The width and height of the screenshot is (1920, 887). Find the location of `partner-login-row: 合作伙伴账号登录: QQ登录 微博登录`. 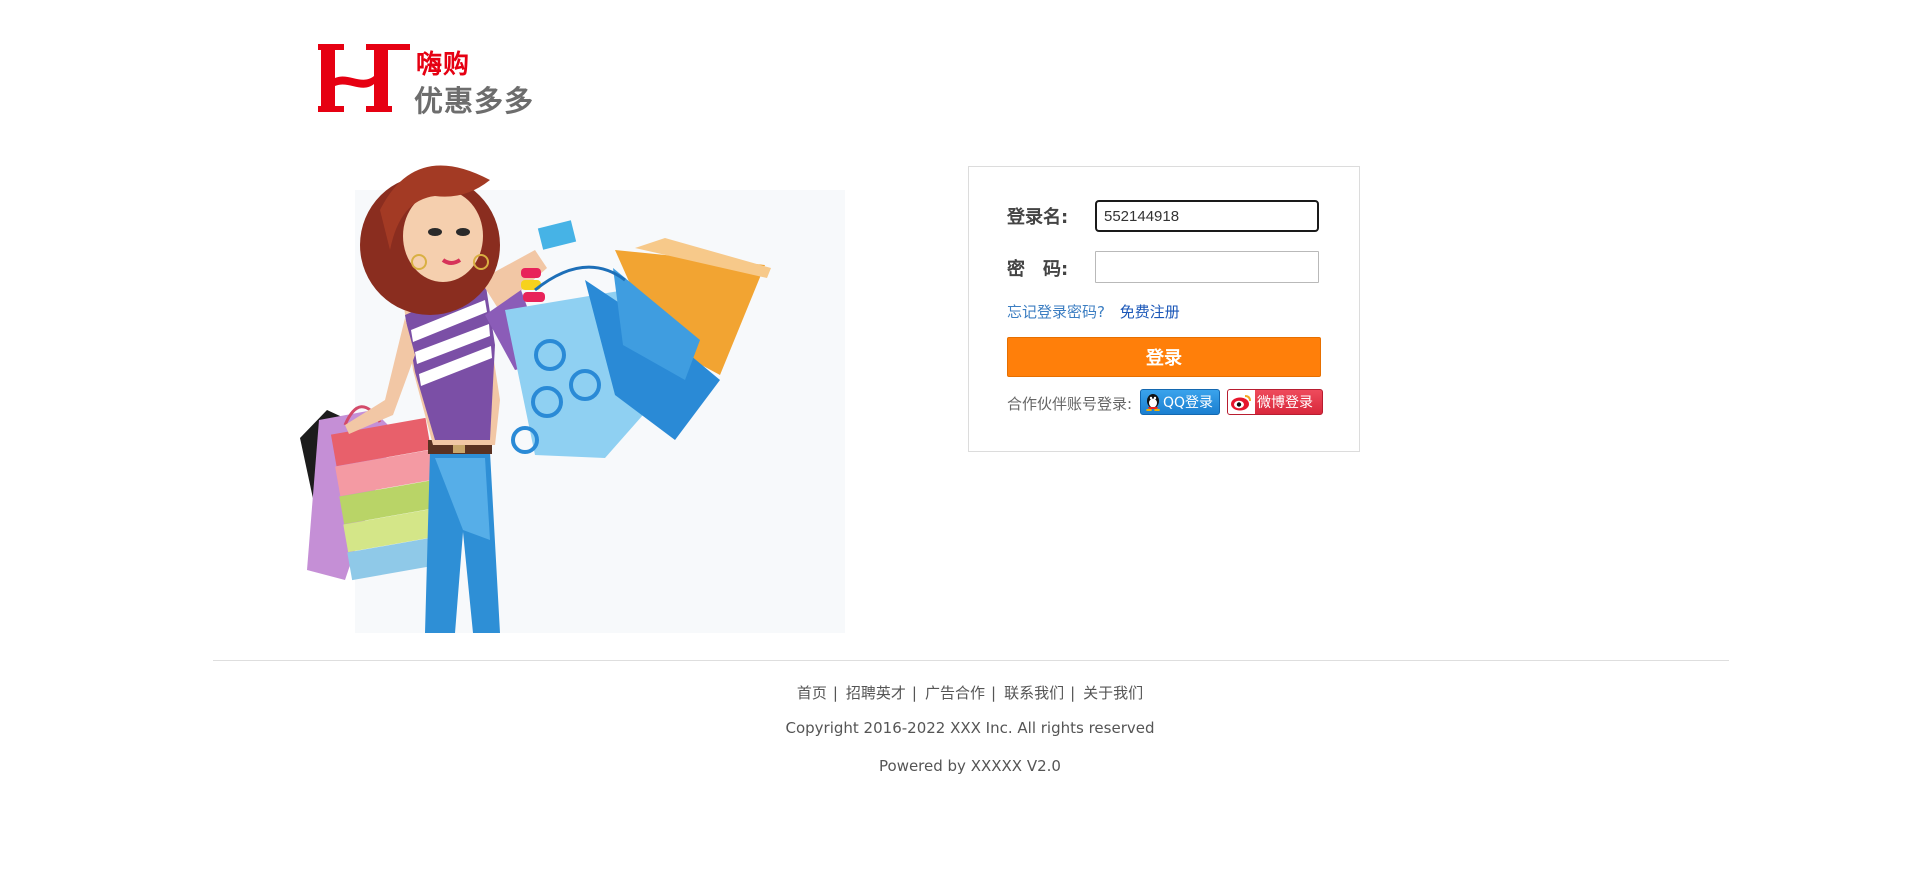

partner-login-row: 合作伙伴账号登录: QQ登录 微博登录 is located at coordinates (1167, 403).